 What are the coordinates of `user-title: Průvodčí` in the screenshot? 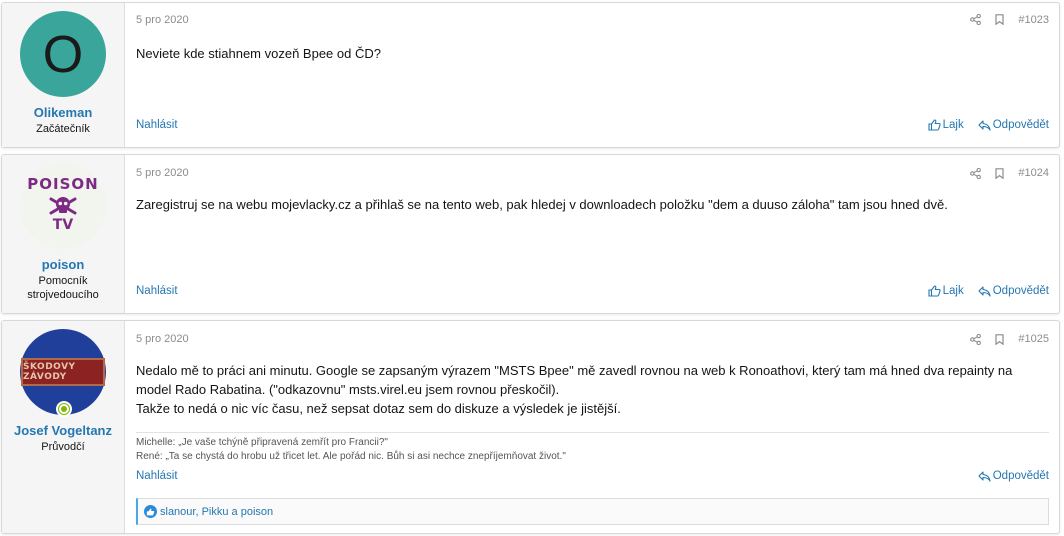 It's located at (63, 447).